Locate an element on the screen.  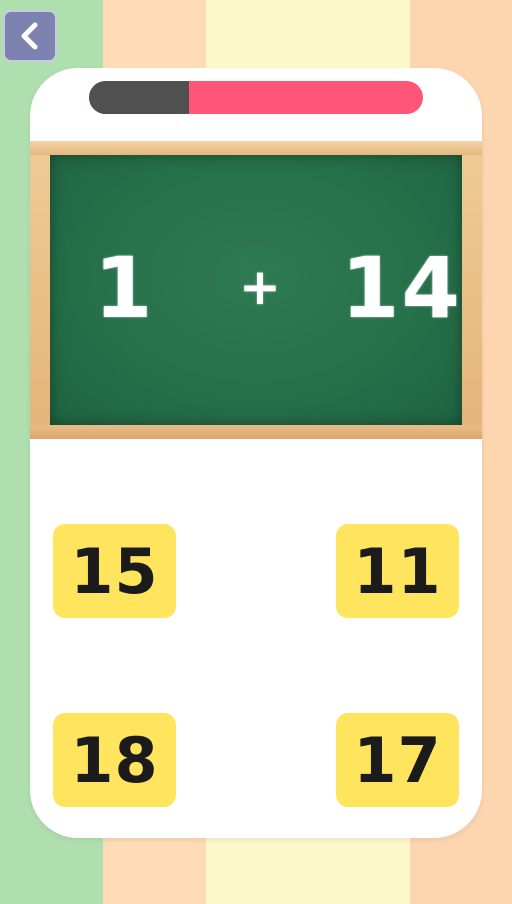
answer-option-label: 15 is located at coordinates (114, 571).